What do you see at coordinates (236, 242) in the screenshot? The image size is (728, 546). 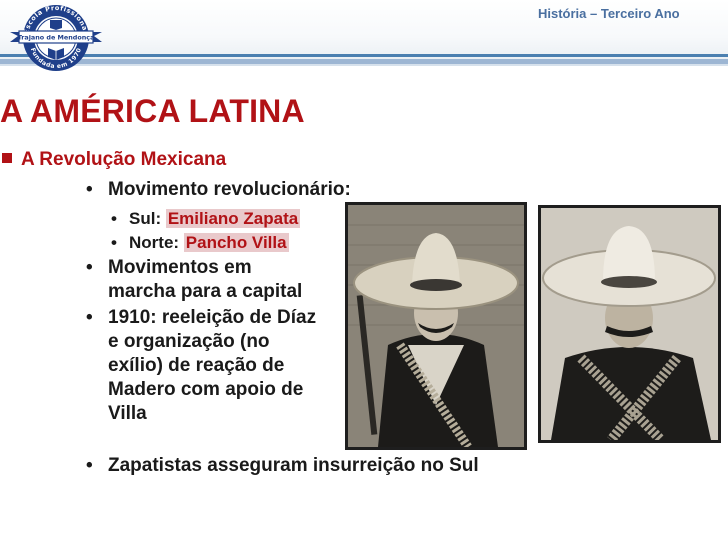 I see `highlight-name-villa: Pancho Villa` at bounding box center [236, 242].